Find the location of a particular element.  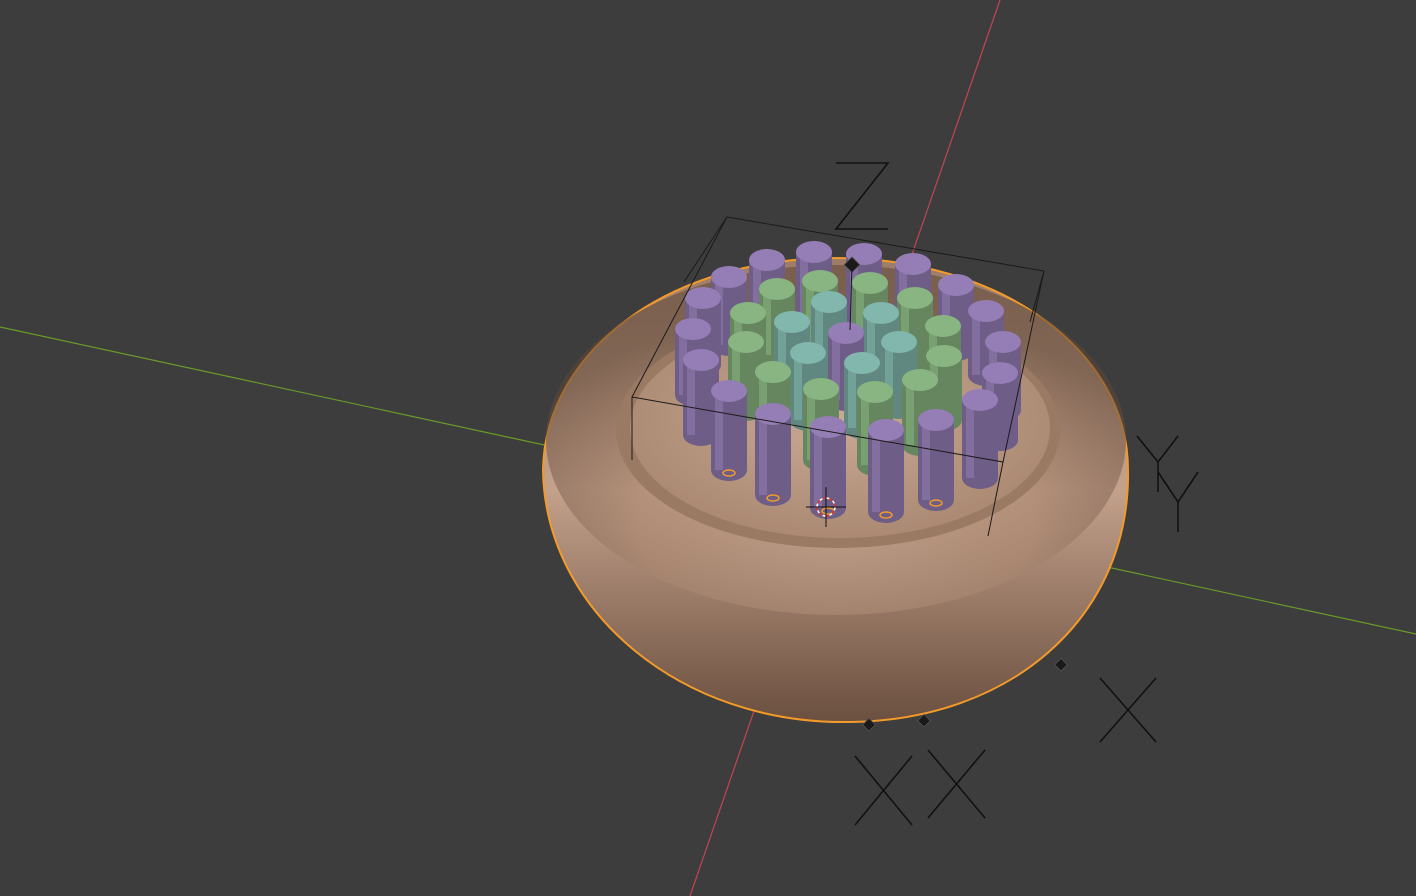

empty-z-glyph: Z is located at coordinates (862, 196).